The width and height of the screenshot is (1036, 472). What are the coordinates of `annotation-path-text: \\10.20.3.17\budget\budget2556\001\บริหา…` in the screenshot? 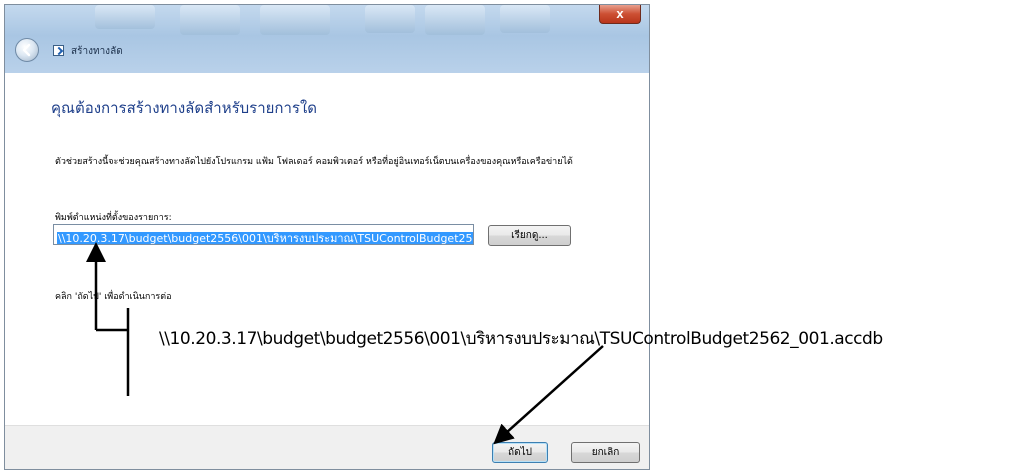 It's located at (521, 339).